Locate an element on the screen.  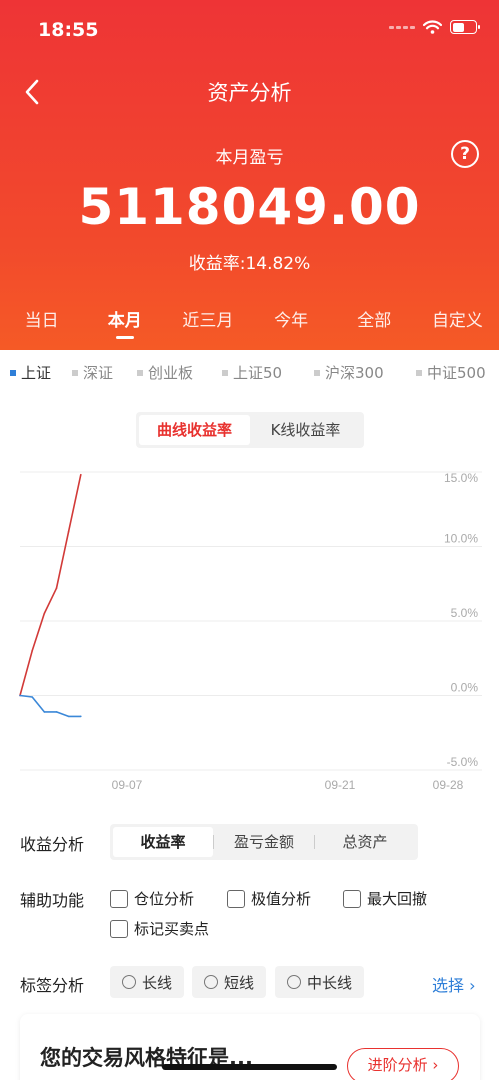
aux-option-3: 标记买卖点 is located at coordinates (159, 928).